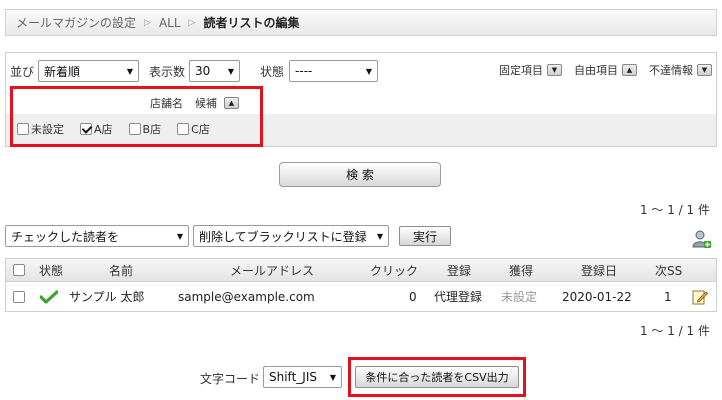  I want to click on table-header: 状態 名前 メールアドレス クリック 登録 獲得 登録日 次SS, so click(361, 270).